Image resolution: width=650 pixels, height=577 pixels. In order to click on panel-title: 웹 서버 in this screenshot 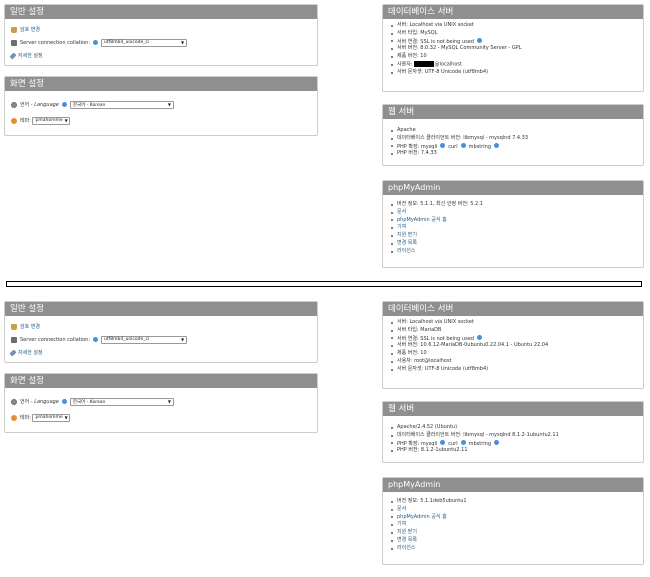, I will do `click(513, 112)`.